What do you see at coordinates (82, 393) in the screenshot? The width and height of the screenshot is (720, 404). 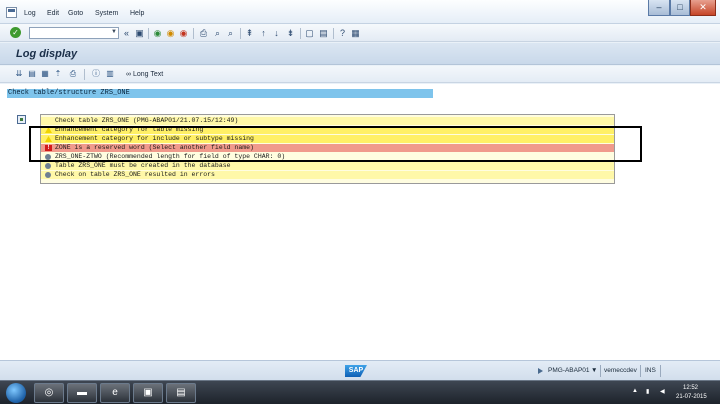 I see `explorer-folder-icon: ▬` at bounding box center [82, 393].